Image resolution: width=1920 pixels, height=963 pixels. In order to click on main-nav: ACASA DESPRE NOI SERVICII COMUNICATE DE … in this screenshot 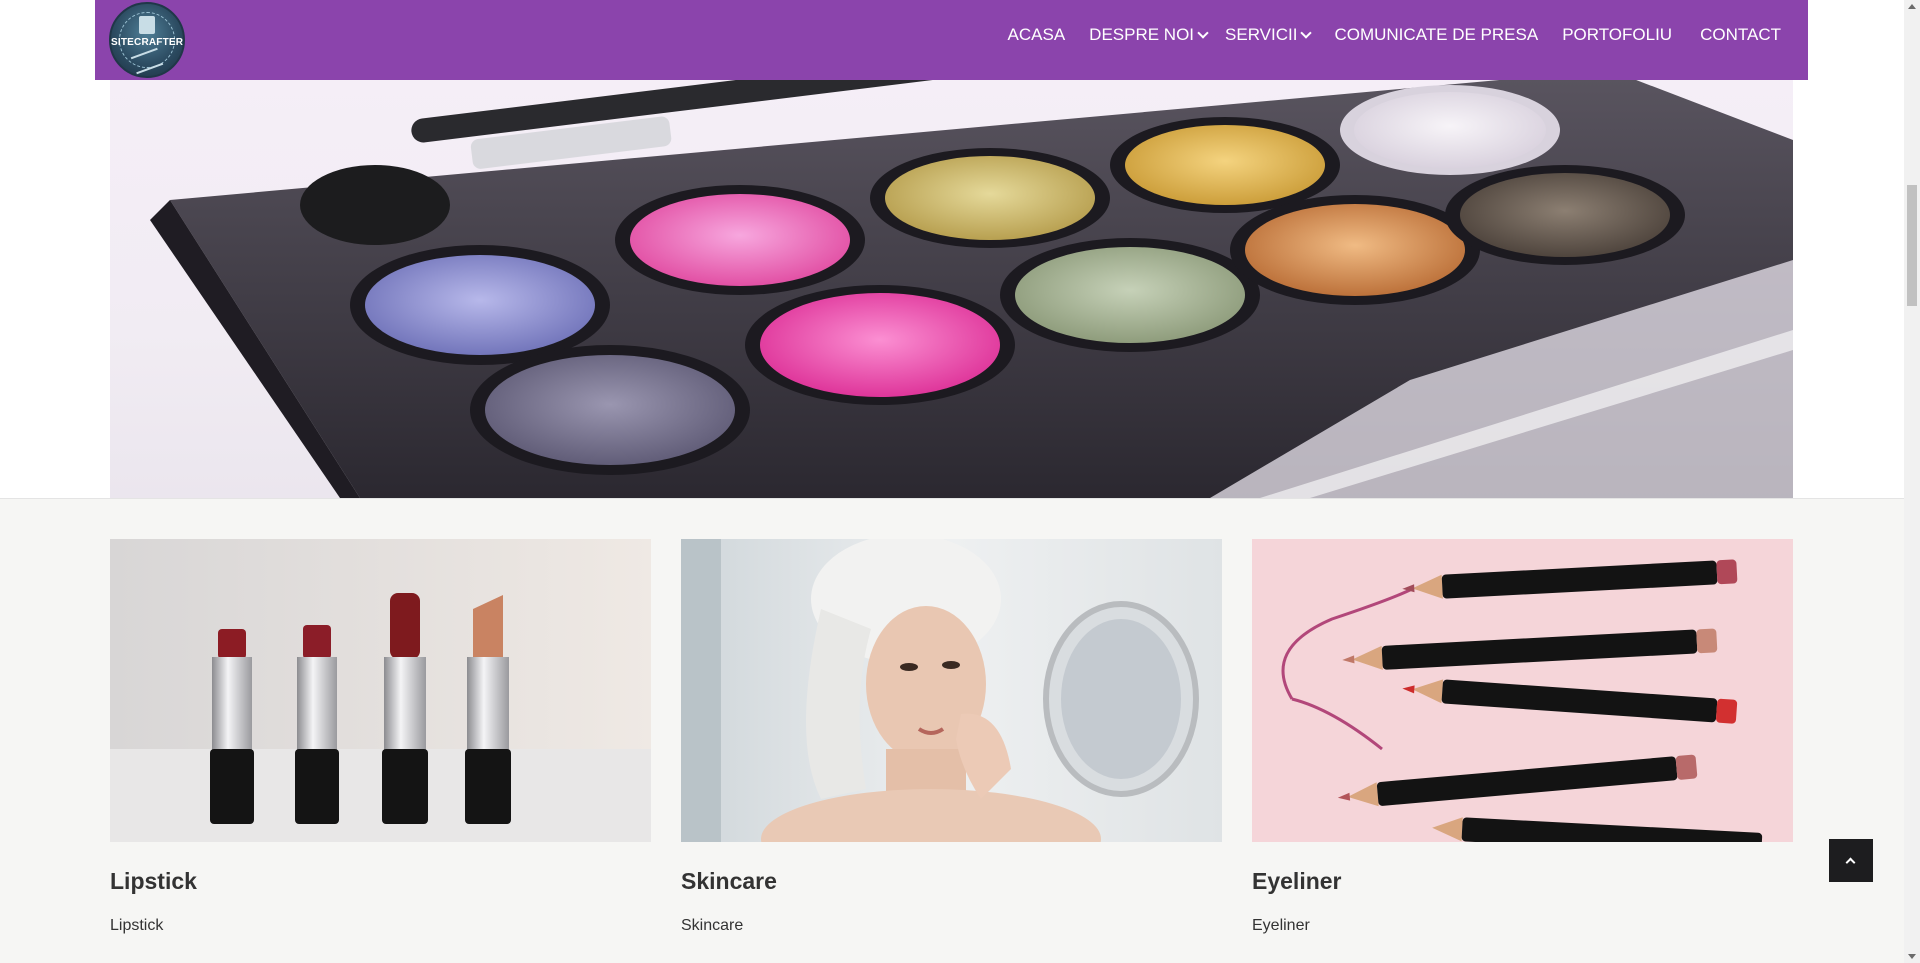, I will do `click(1382, 35)`.